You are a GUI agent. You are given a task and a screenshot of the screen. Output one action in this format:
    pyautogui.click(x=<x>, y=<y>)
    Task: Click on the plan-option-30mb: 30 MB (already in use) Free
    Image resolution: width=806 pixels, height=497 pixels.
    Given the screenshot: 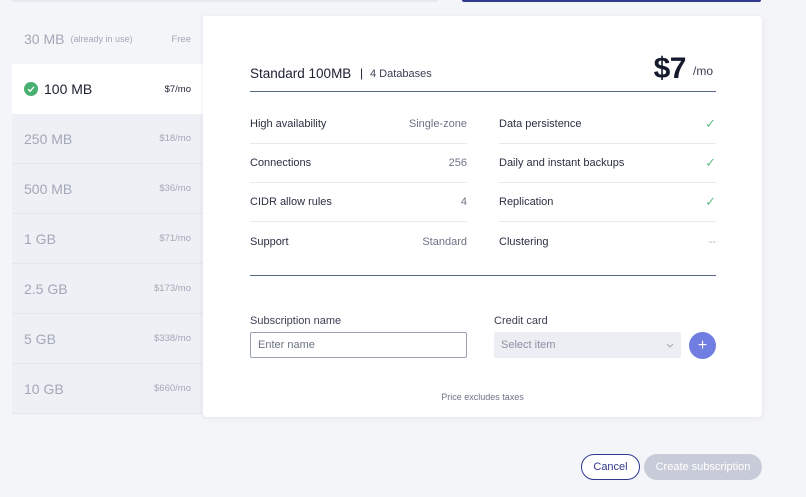 What is the action you would take?
    pyautogui.click(x=107, y=39)
    